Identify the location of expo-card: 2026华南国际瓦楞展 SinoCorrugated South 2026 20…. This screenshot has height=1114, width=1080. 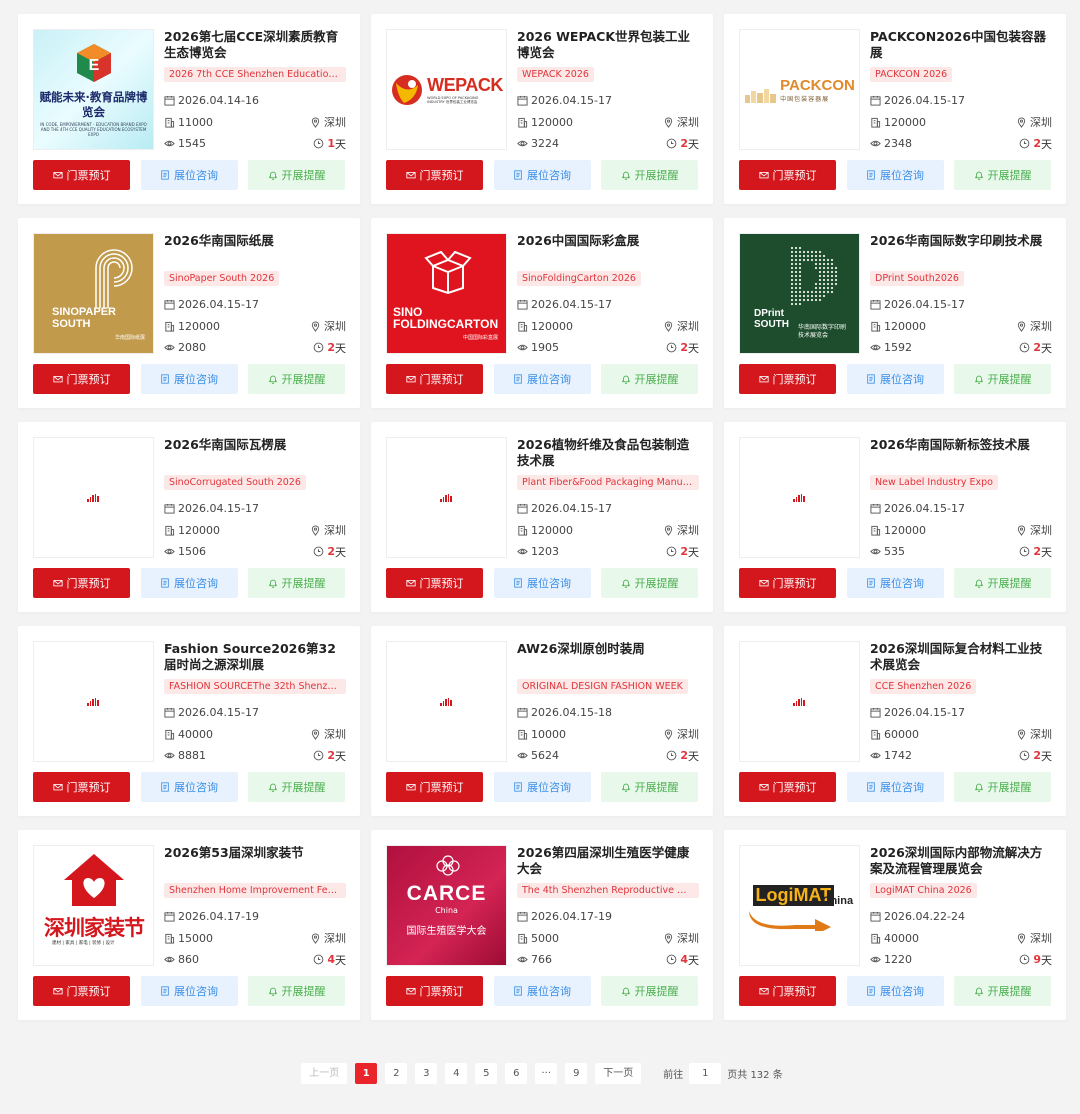
(189, 517).